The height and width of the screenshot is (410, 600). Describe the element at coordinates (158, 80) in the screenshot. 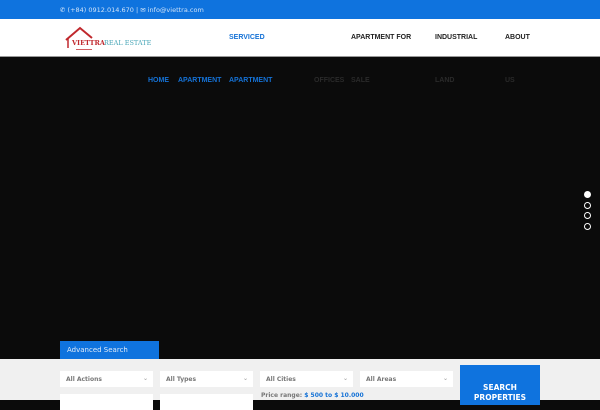

I see `nav-home: HOME` at that location.